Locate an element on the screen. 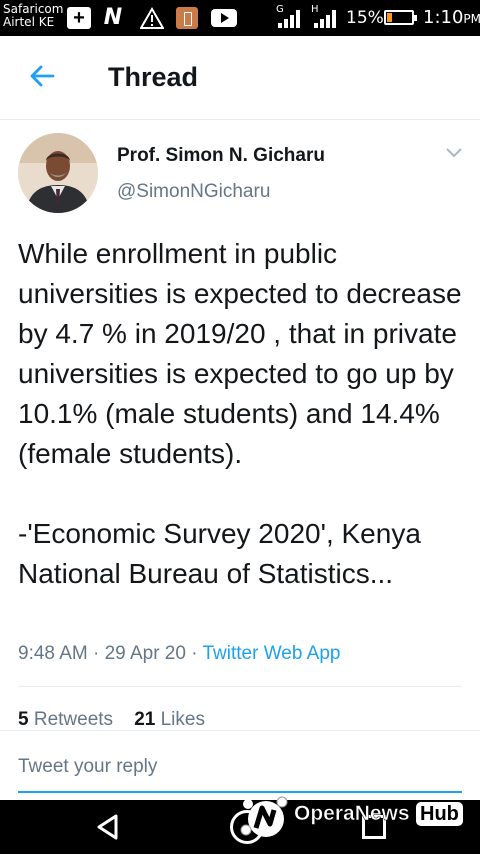 Image resolution: width=480 pixels, height=854 pixels. opera-news-logo-icon is located at coordinates (264, 816).